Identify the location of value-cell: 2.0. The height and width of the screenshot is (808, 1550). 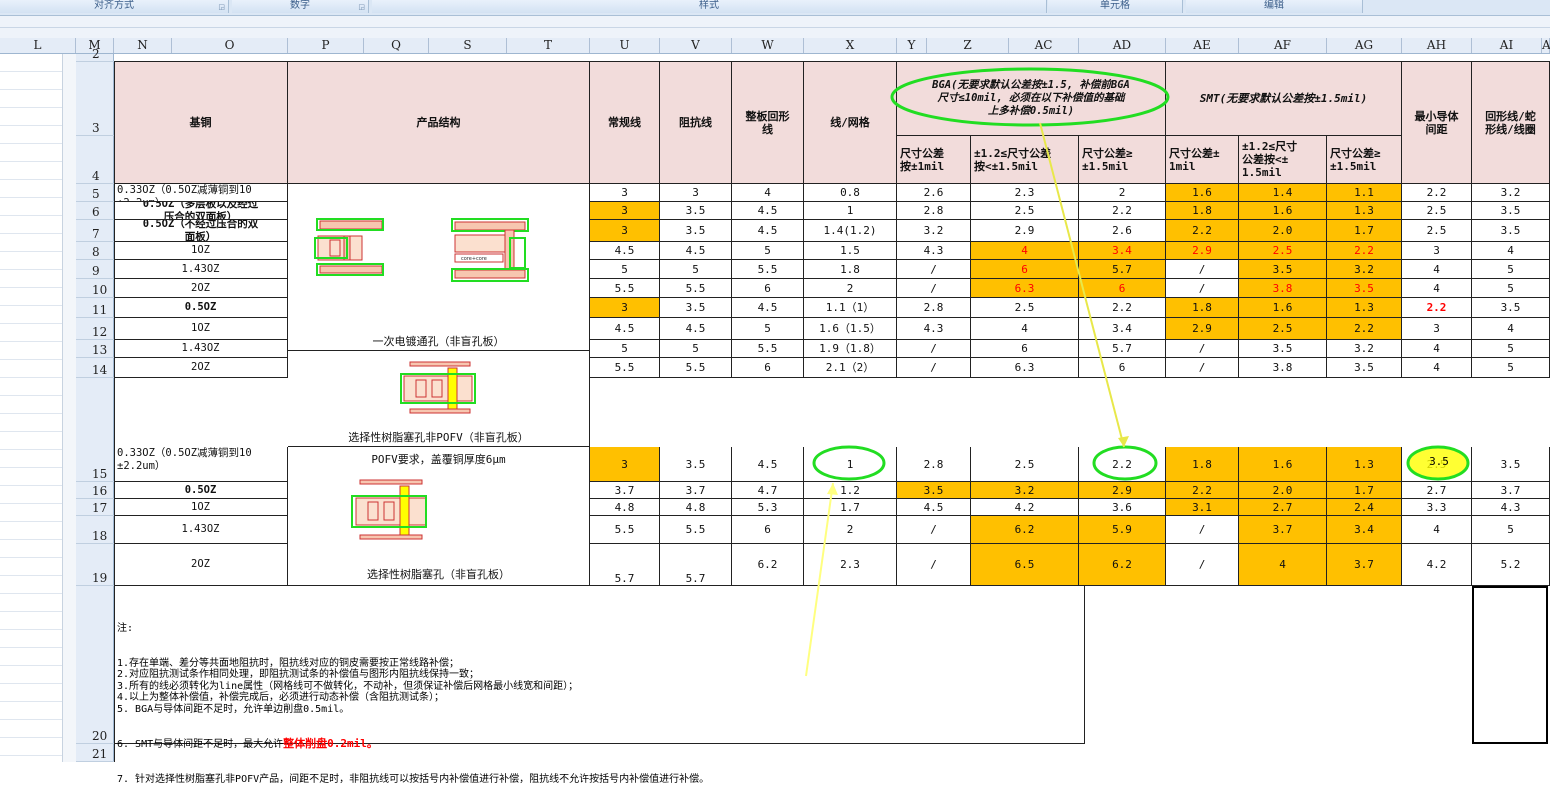
(1283, 231).